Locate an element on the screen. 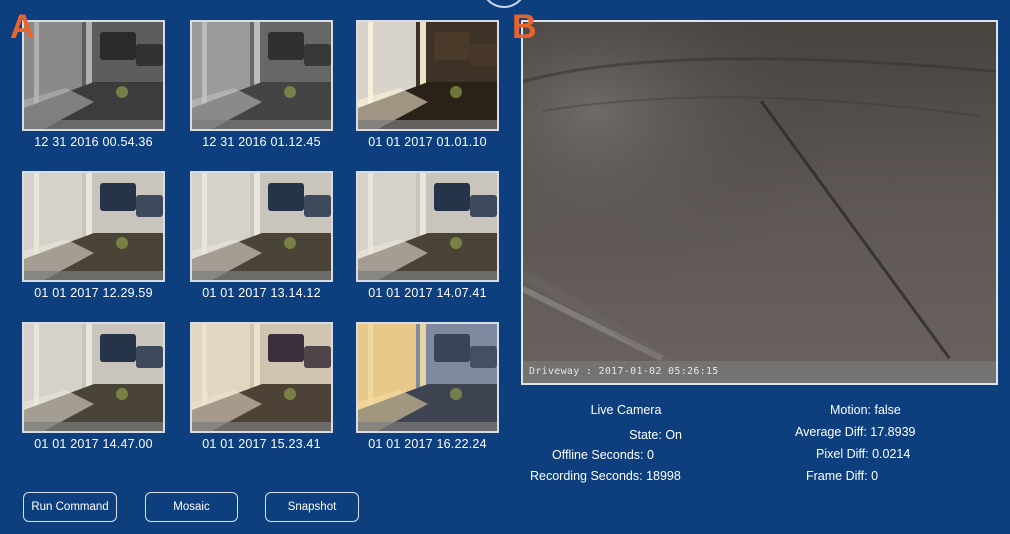 The image size is (1010, 534). recording-seconds: Recording Seconds: 18998 is located at coordinates (605, 476).